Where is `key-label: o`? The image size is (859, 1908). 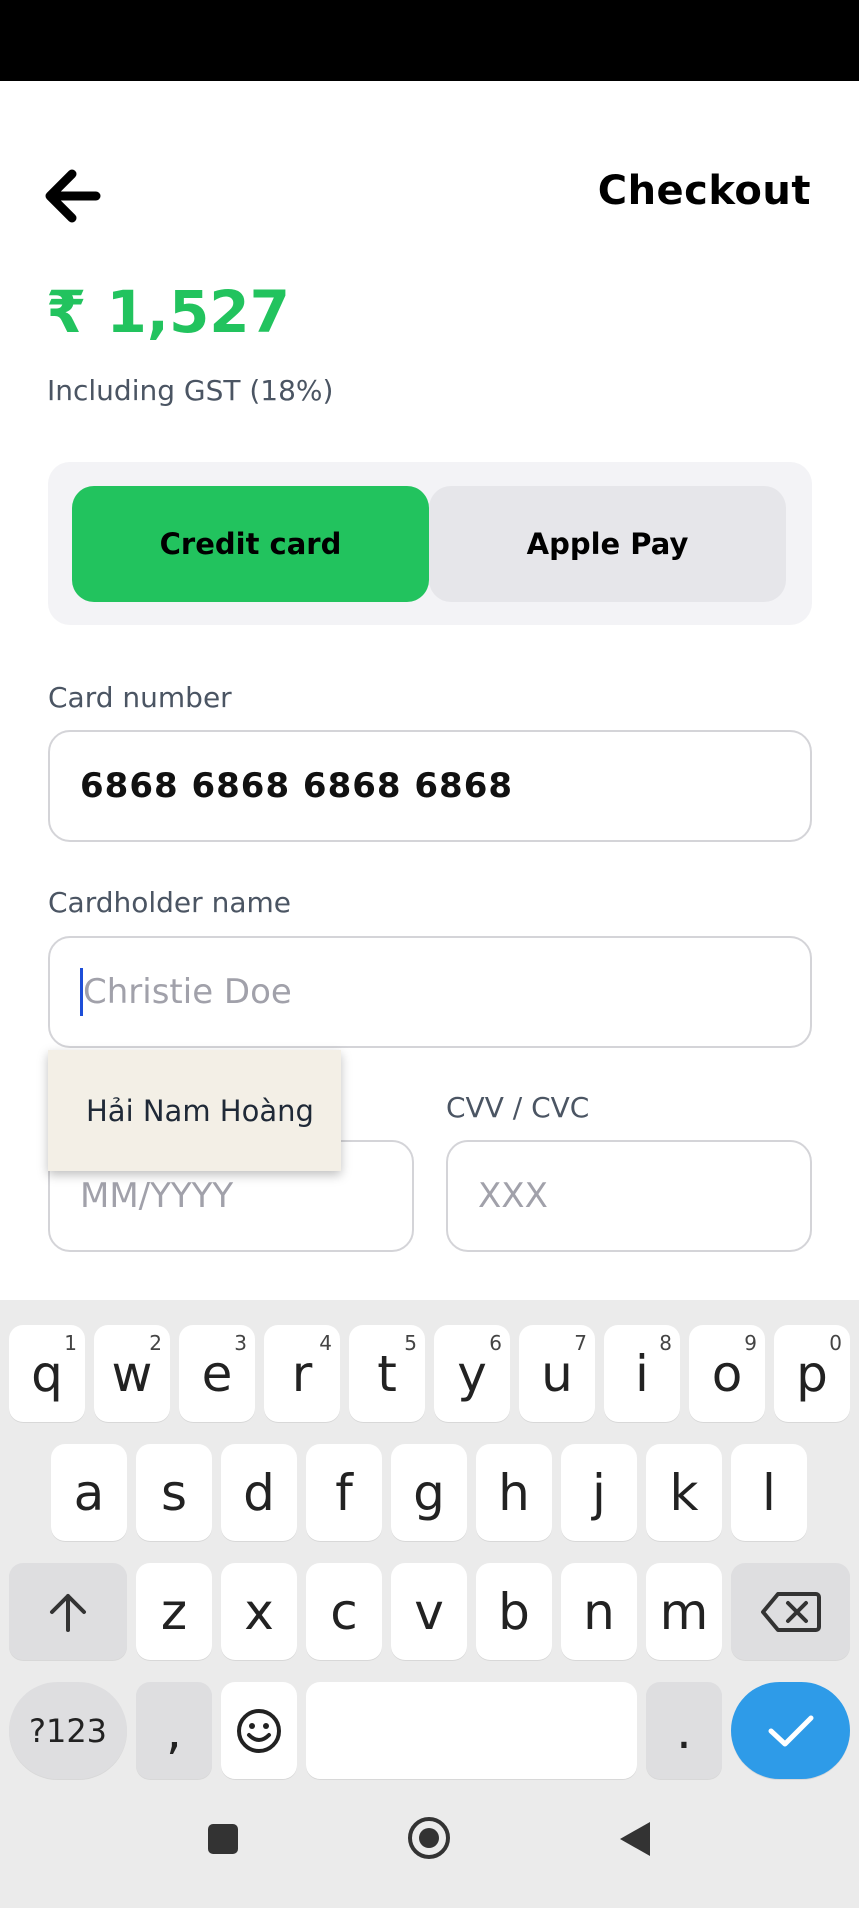
key-label: o is located at coordinates (727, 1373).